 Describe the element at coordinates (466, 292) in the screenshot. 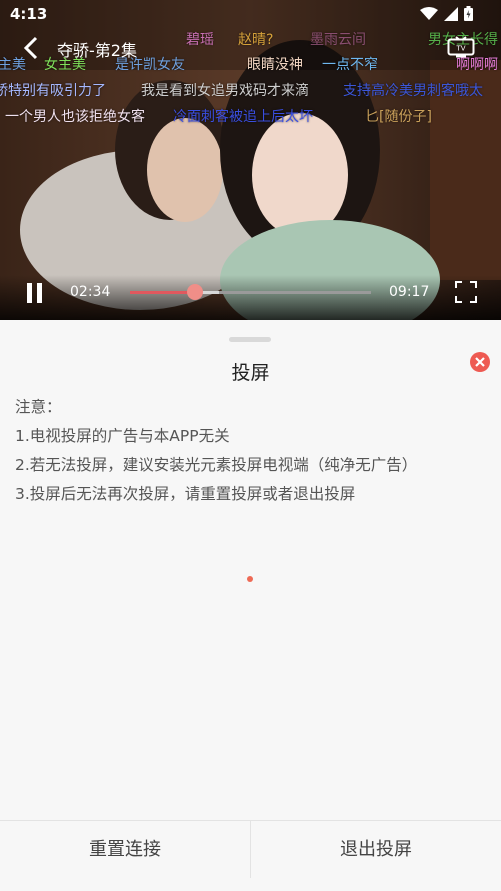

I see `fullscreen-icon` at that location.